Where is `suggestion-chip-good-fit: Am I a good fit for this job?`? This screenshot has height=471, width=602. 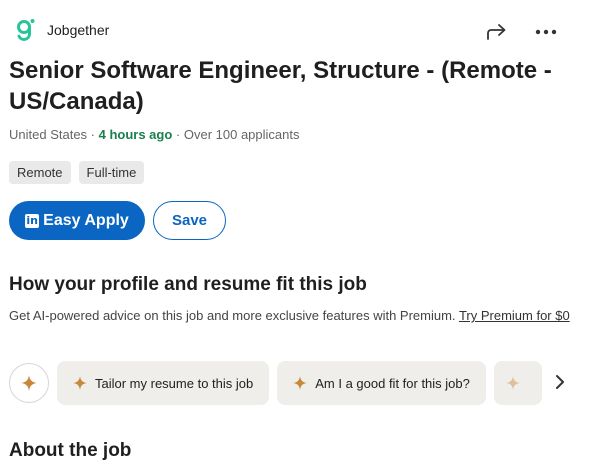 suggestion-chip-good-fit: Am I a good fit for this job? is located at coordinates (381, 383).